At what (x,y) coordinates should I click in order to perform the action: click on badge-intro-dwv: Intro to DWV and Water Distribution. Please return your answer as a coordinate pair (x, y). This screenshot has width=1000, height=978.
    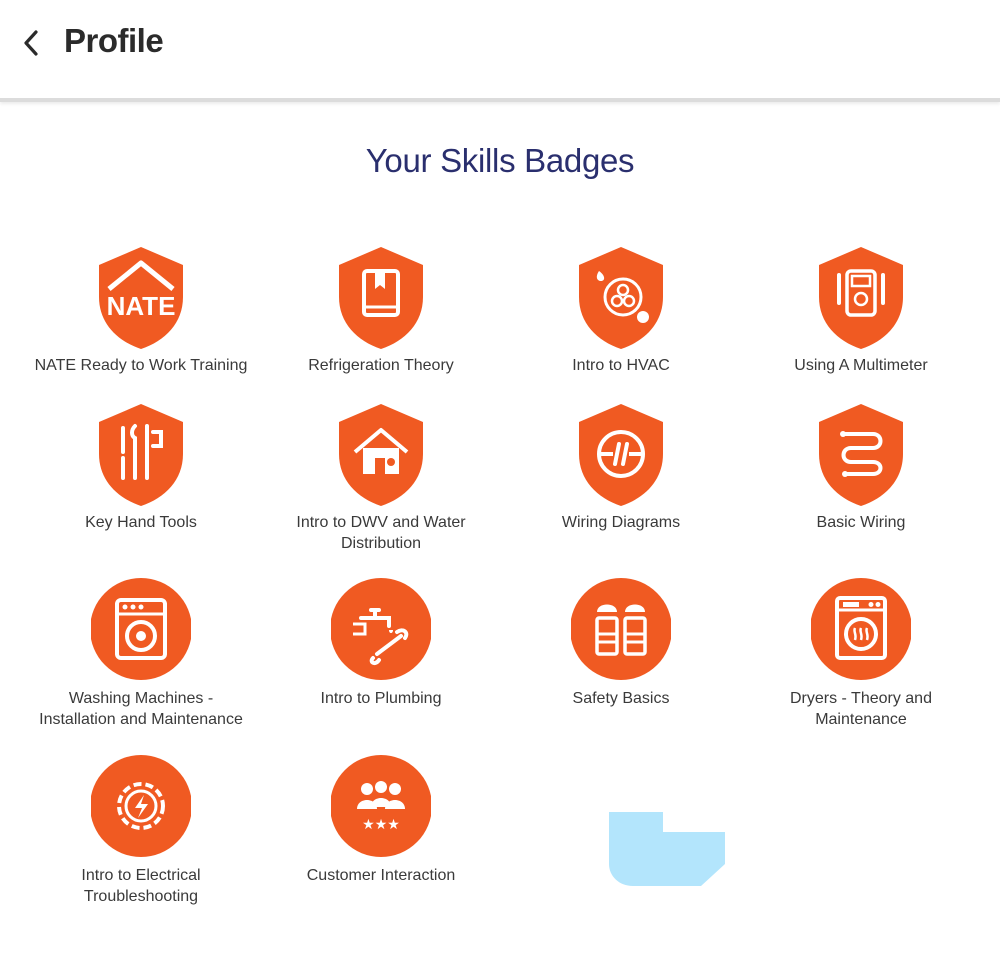
    Looking at the image, I should click on (381, 478).